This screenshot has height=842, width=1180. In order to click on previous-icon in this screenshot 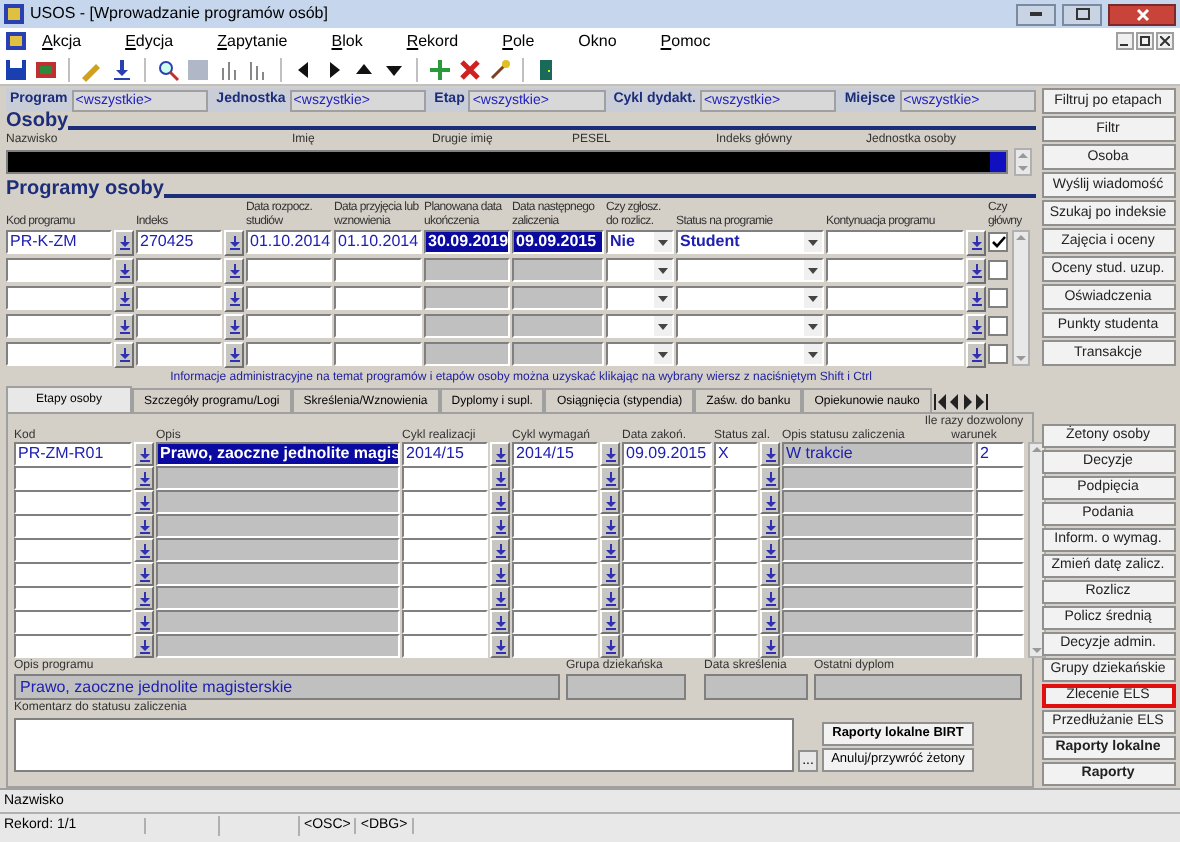, I will do `click(953, 402)`.